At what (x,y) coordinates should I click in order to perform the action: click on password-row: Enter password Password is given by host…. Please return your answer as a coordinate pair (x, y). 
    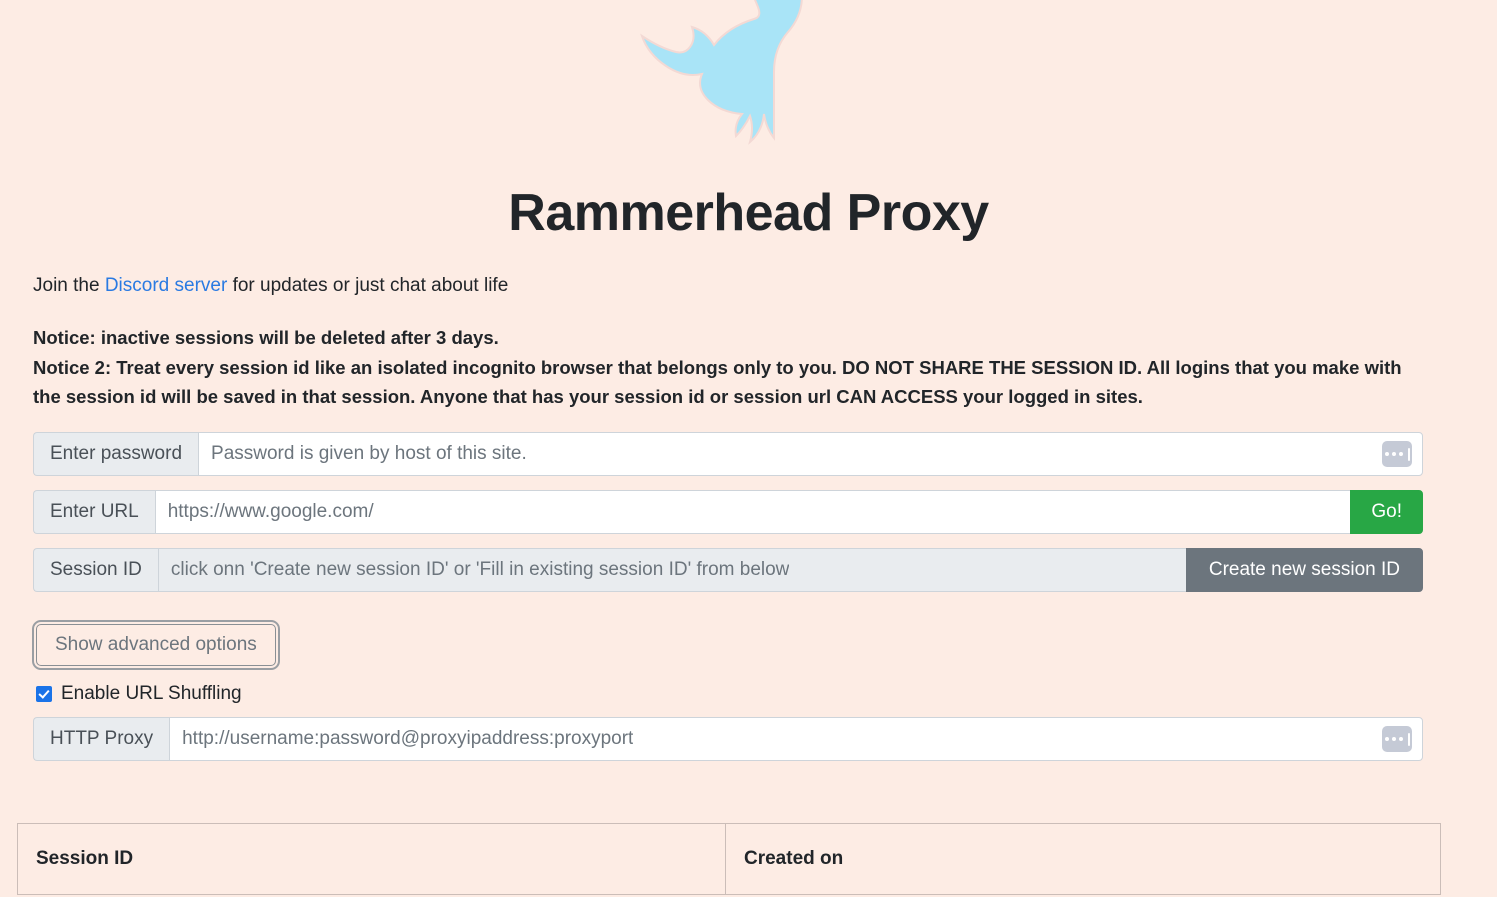
    Looking at the image, I should click on (728, 454).